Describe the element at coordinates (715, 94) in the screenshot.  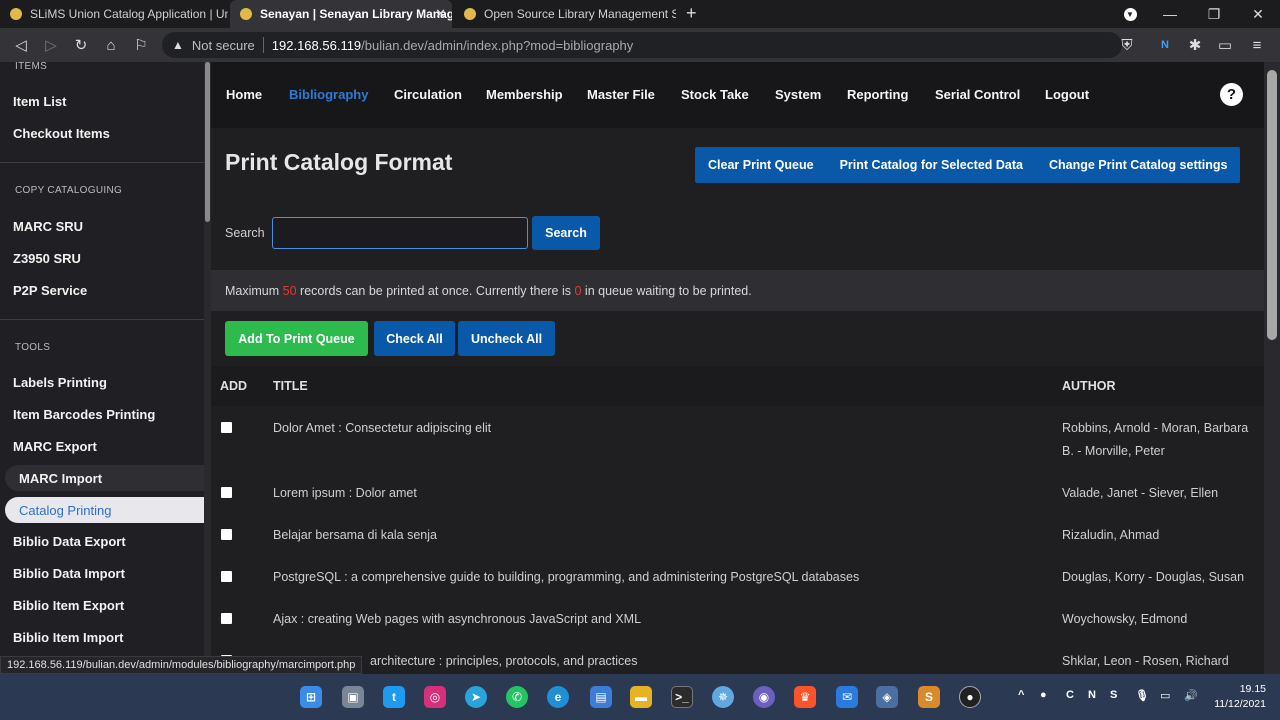
I see `nav-stock-take: Stock Take` at that location.